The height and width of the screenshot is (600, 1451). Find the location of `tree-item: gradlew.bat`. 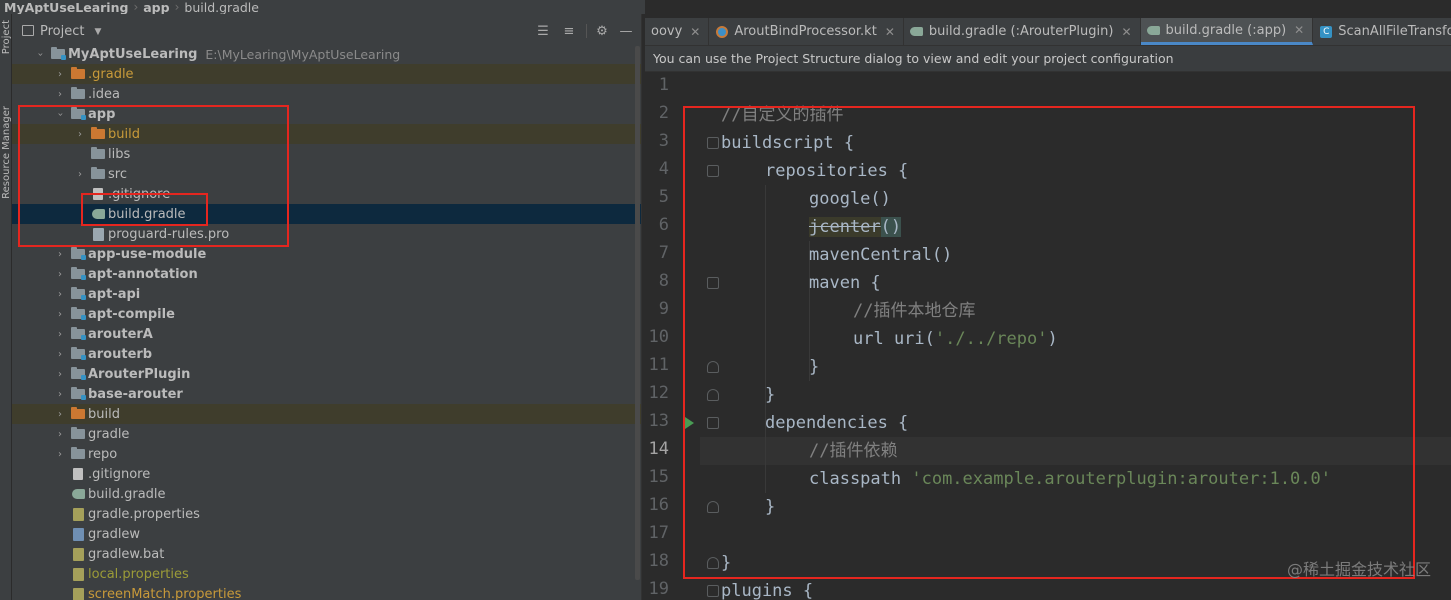

tree-item: gradlew.bat is located at coordinates (326, 554).